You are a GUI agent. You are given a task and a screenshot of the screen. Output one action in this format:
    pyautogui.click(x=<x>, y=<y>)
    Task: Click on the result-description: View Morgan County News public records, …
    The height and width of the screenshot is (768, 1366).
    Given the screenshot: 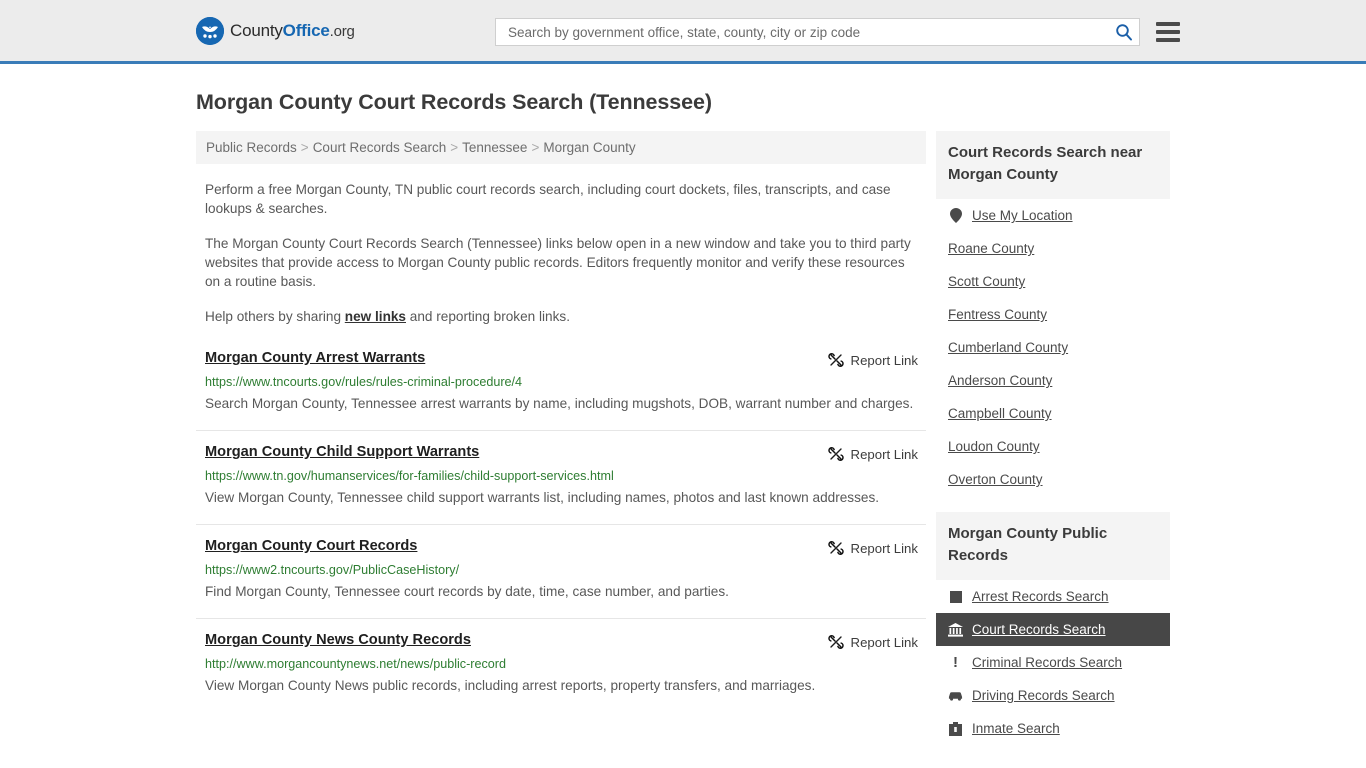 What is the action you would take?
    pyautogui.click(x=510, y=685)
    